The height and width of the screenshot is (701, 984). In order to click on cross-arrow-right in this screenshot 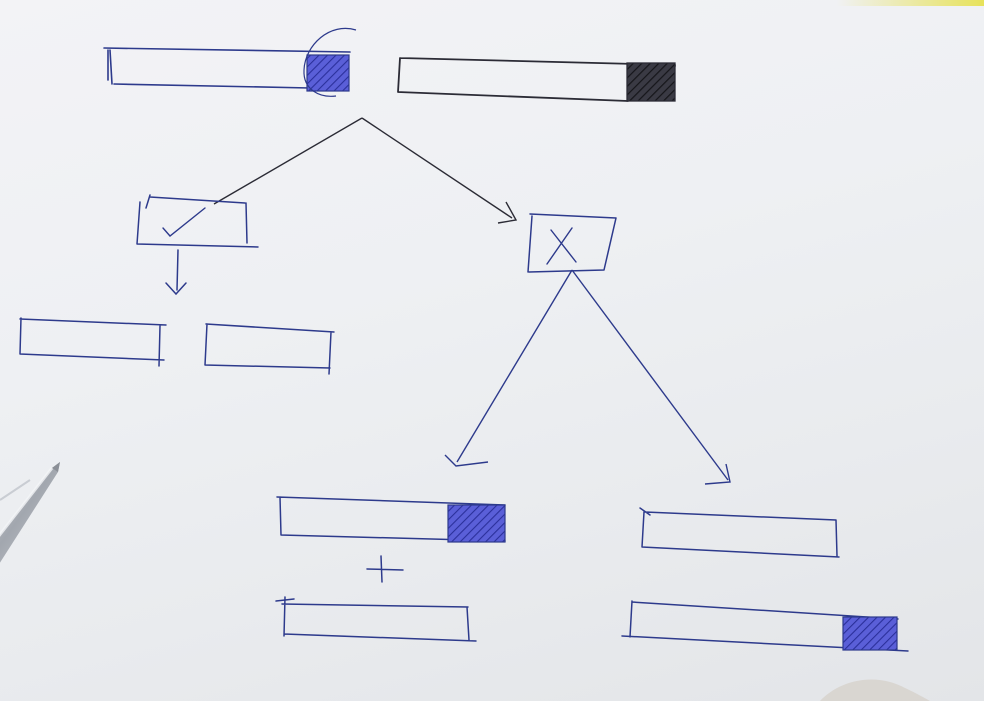, I will do `click(650, 375)`.